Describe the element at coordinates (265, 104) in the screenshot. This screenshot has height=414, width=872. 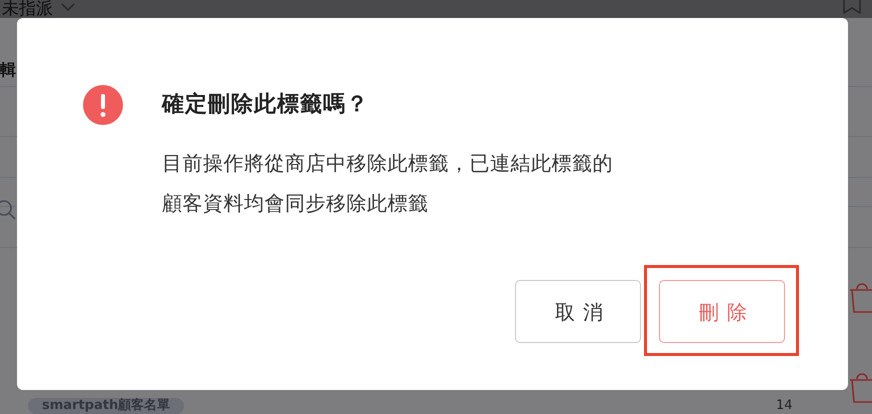
I see `dialog-title: 確定刪除此標籤嗎？` at that location.